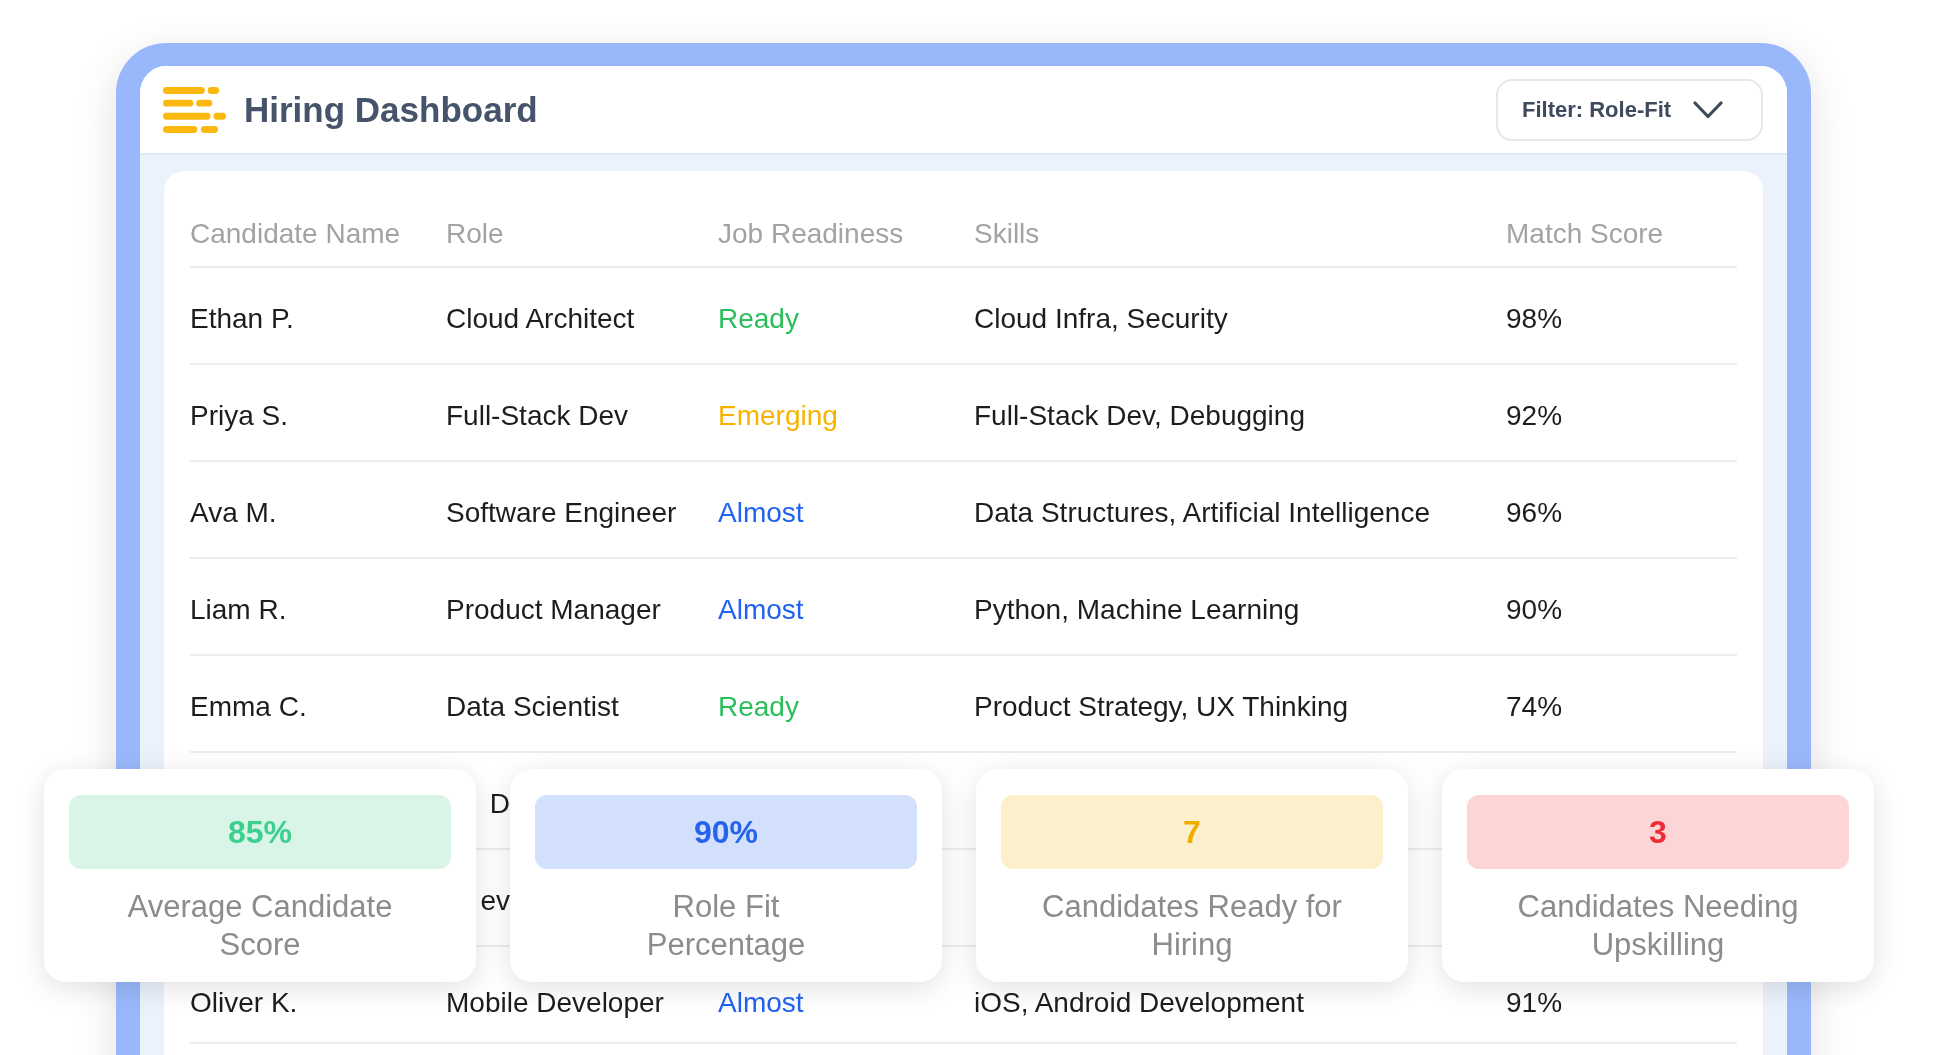 The image size is (1950, 1055). I want to click on candidate-name: Liam R., so click(239, 609).